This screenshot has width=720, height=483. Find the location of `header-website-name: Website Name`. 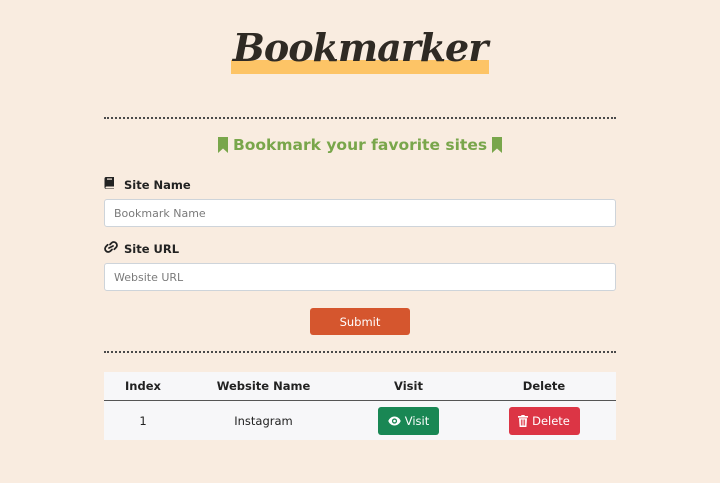

header-website-name: Website Name is located at coordinates (263, 386).